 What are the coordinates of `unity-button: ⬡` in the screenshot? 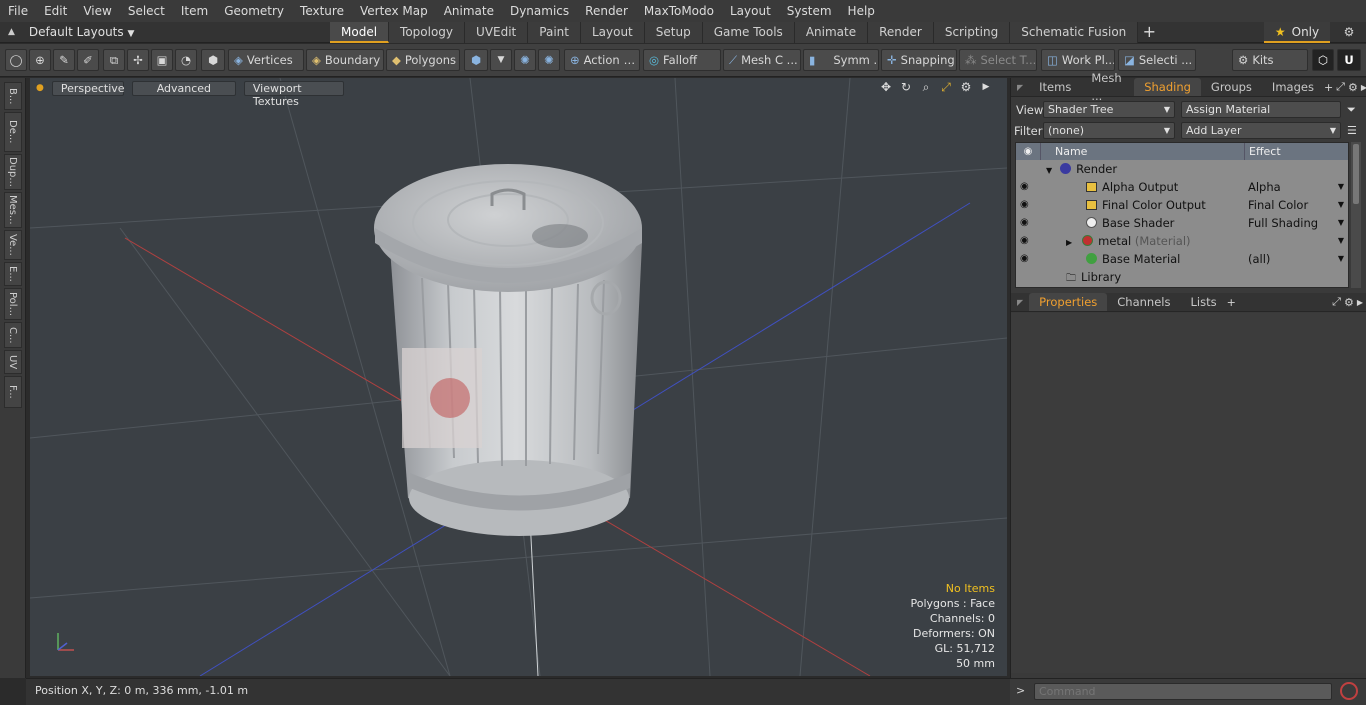 It's located at (1323, 60).